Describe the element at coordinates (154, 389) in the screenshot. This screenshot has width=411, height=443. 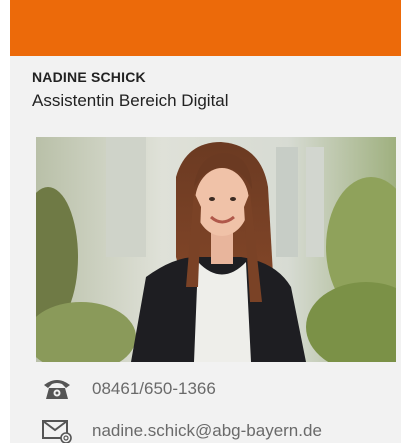
I see `phone-number: 08461/650-1366` at that location.